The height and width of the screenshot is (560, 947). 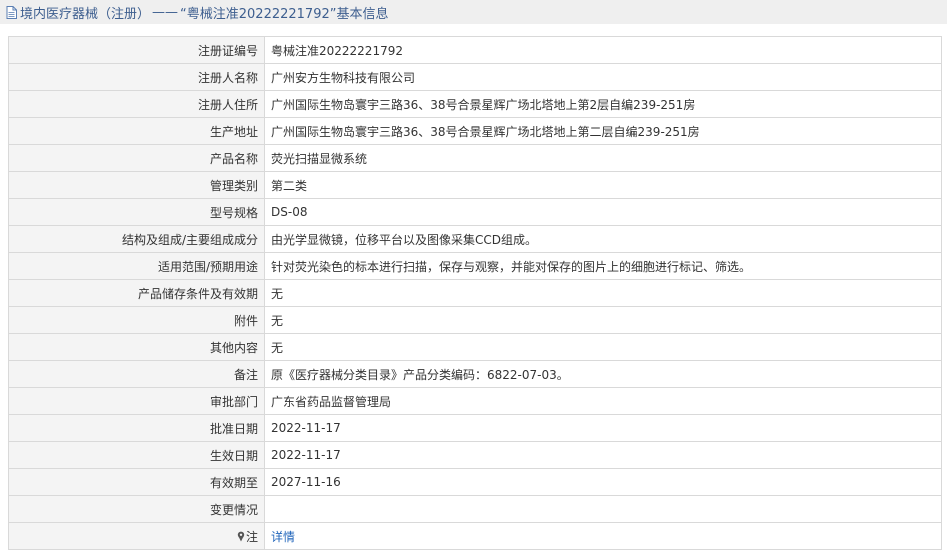 I want to click on row-value: 广东省药品监督管理局, so click(x=603, y=401).